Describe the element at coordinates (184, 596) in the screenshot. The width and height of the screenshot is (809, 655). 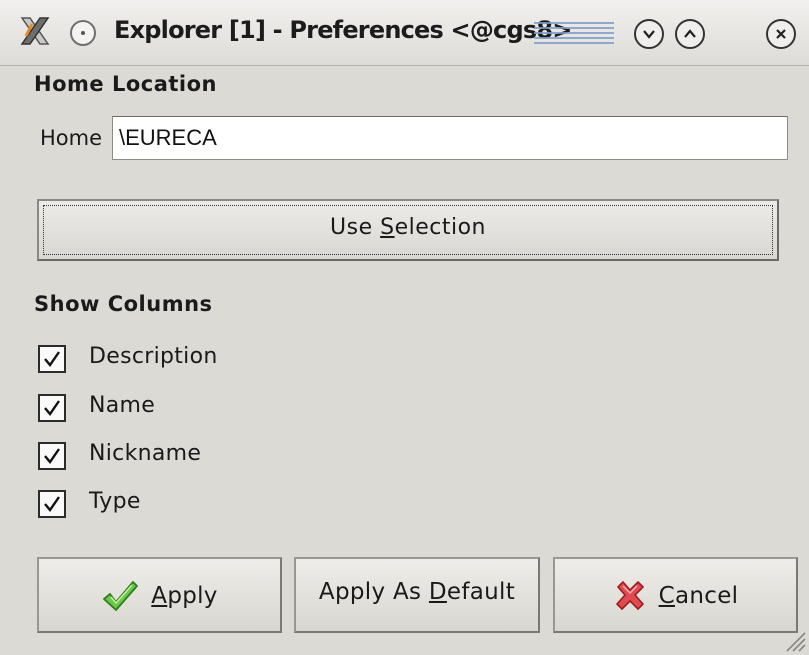
I see `apply-label: Apply` at that location.